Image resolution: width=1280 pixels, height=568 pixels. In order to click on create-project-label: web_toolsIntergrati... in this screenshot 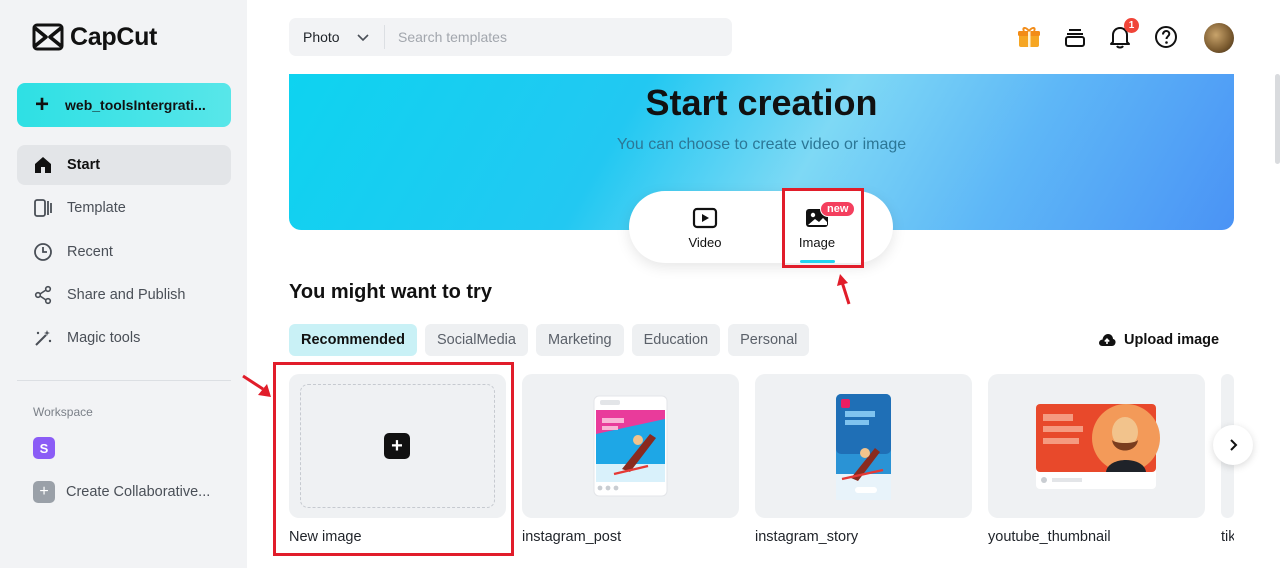, I will do `click(135, 105)`.